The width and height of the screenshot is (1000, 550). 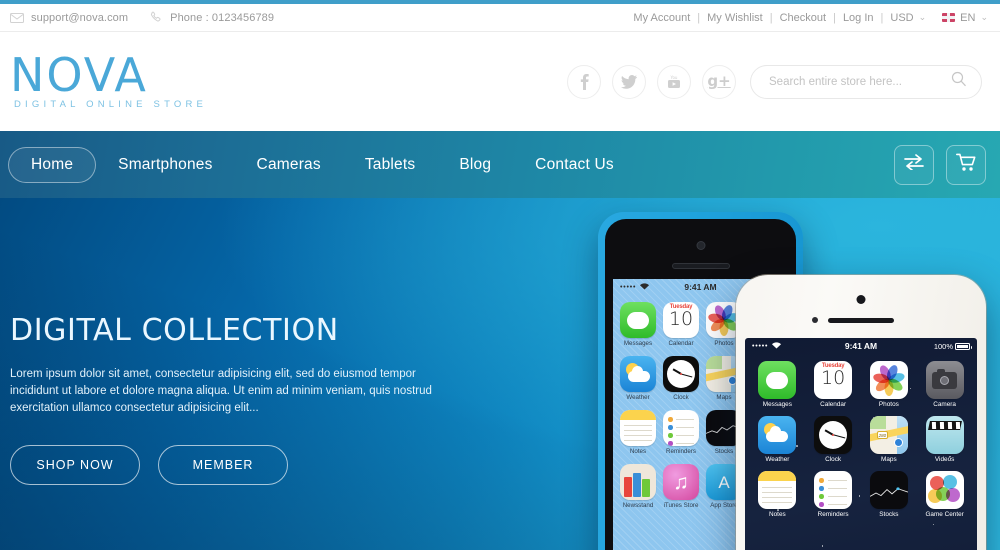 I want to click on app-notes: Notes, so click(x=638, y=432).